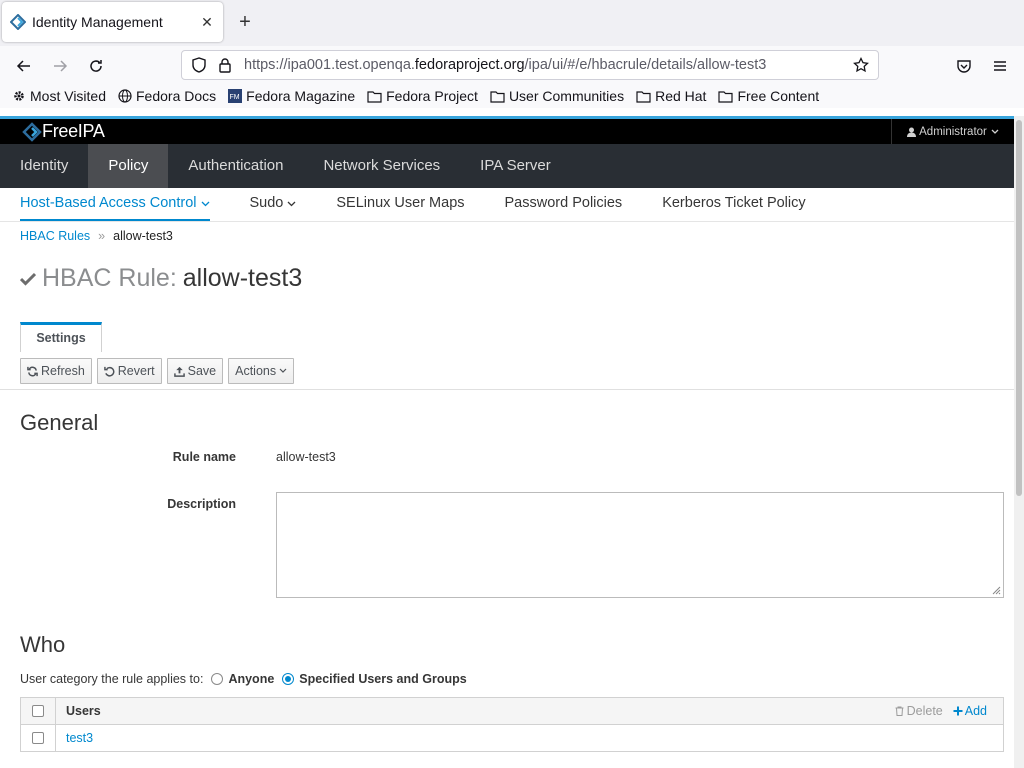  What do you see at coordinates (512, 23) in the screenshot?
I see `browser-tabbar: Identity Management ✕ +` at bounding box center [512, 23].